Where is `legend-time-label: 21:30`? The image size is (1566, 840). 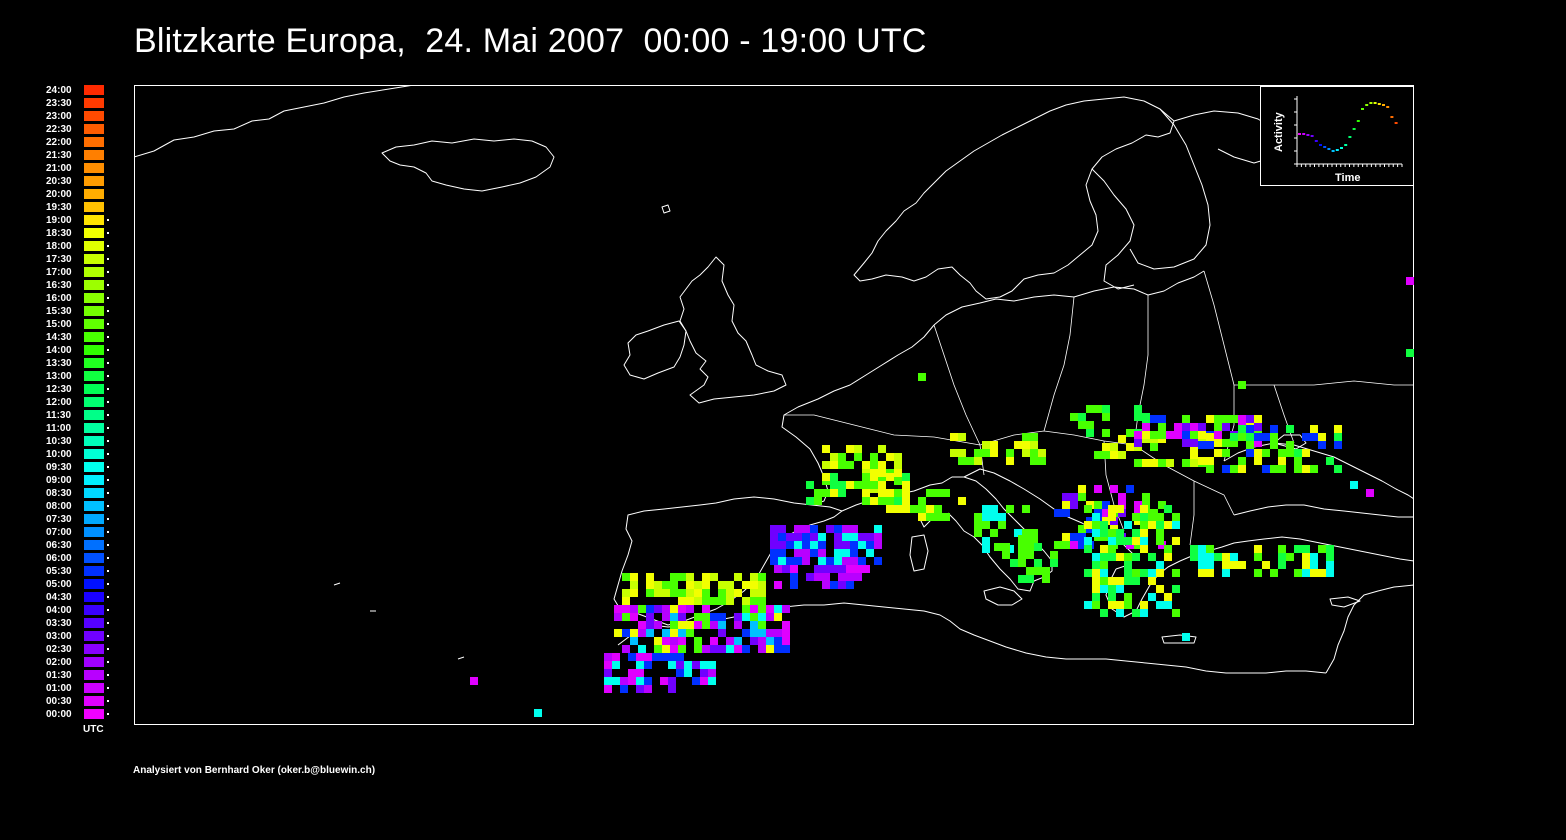
legend-time-label: 21:30 is located at coordinates (59, 155).